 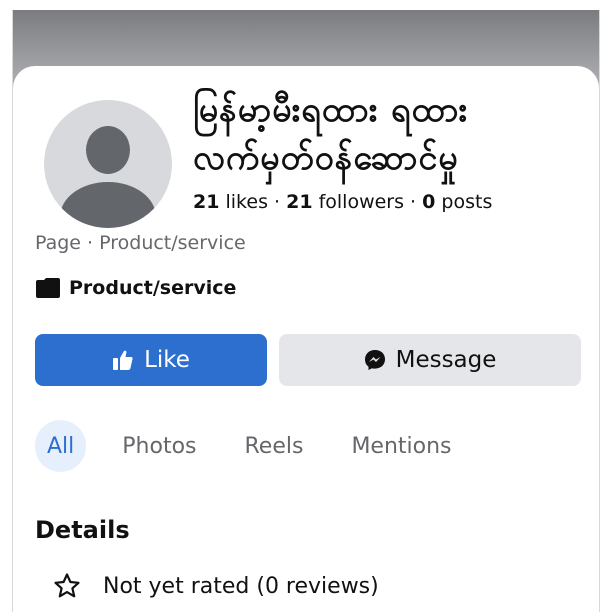 I want to click on details-heading: Details, so click(x=82, y=530).